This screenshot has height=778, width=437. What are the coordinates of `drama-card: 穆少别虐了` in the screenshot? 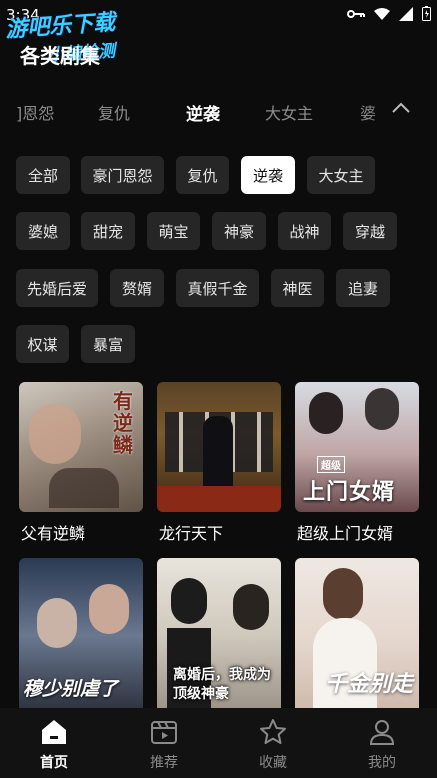 It's located at (81, 636).